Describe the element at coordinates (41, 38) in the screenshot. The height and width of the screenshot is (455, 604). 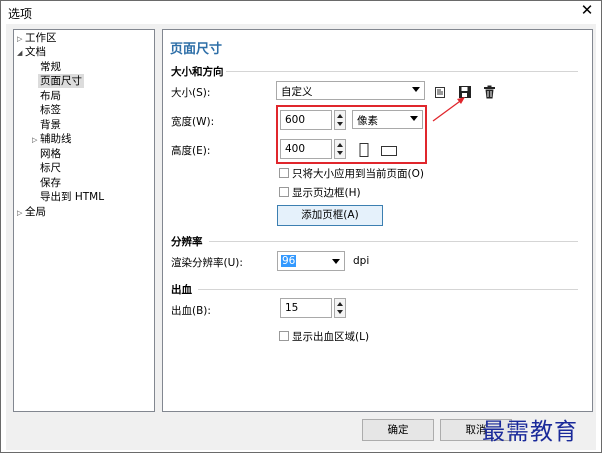
I see `tree-item-label: 工作区` at that location.